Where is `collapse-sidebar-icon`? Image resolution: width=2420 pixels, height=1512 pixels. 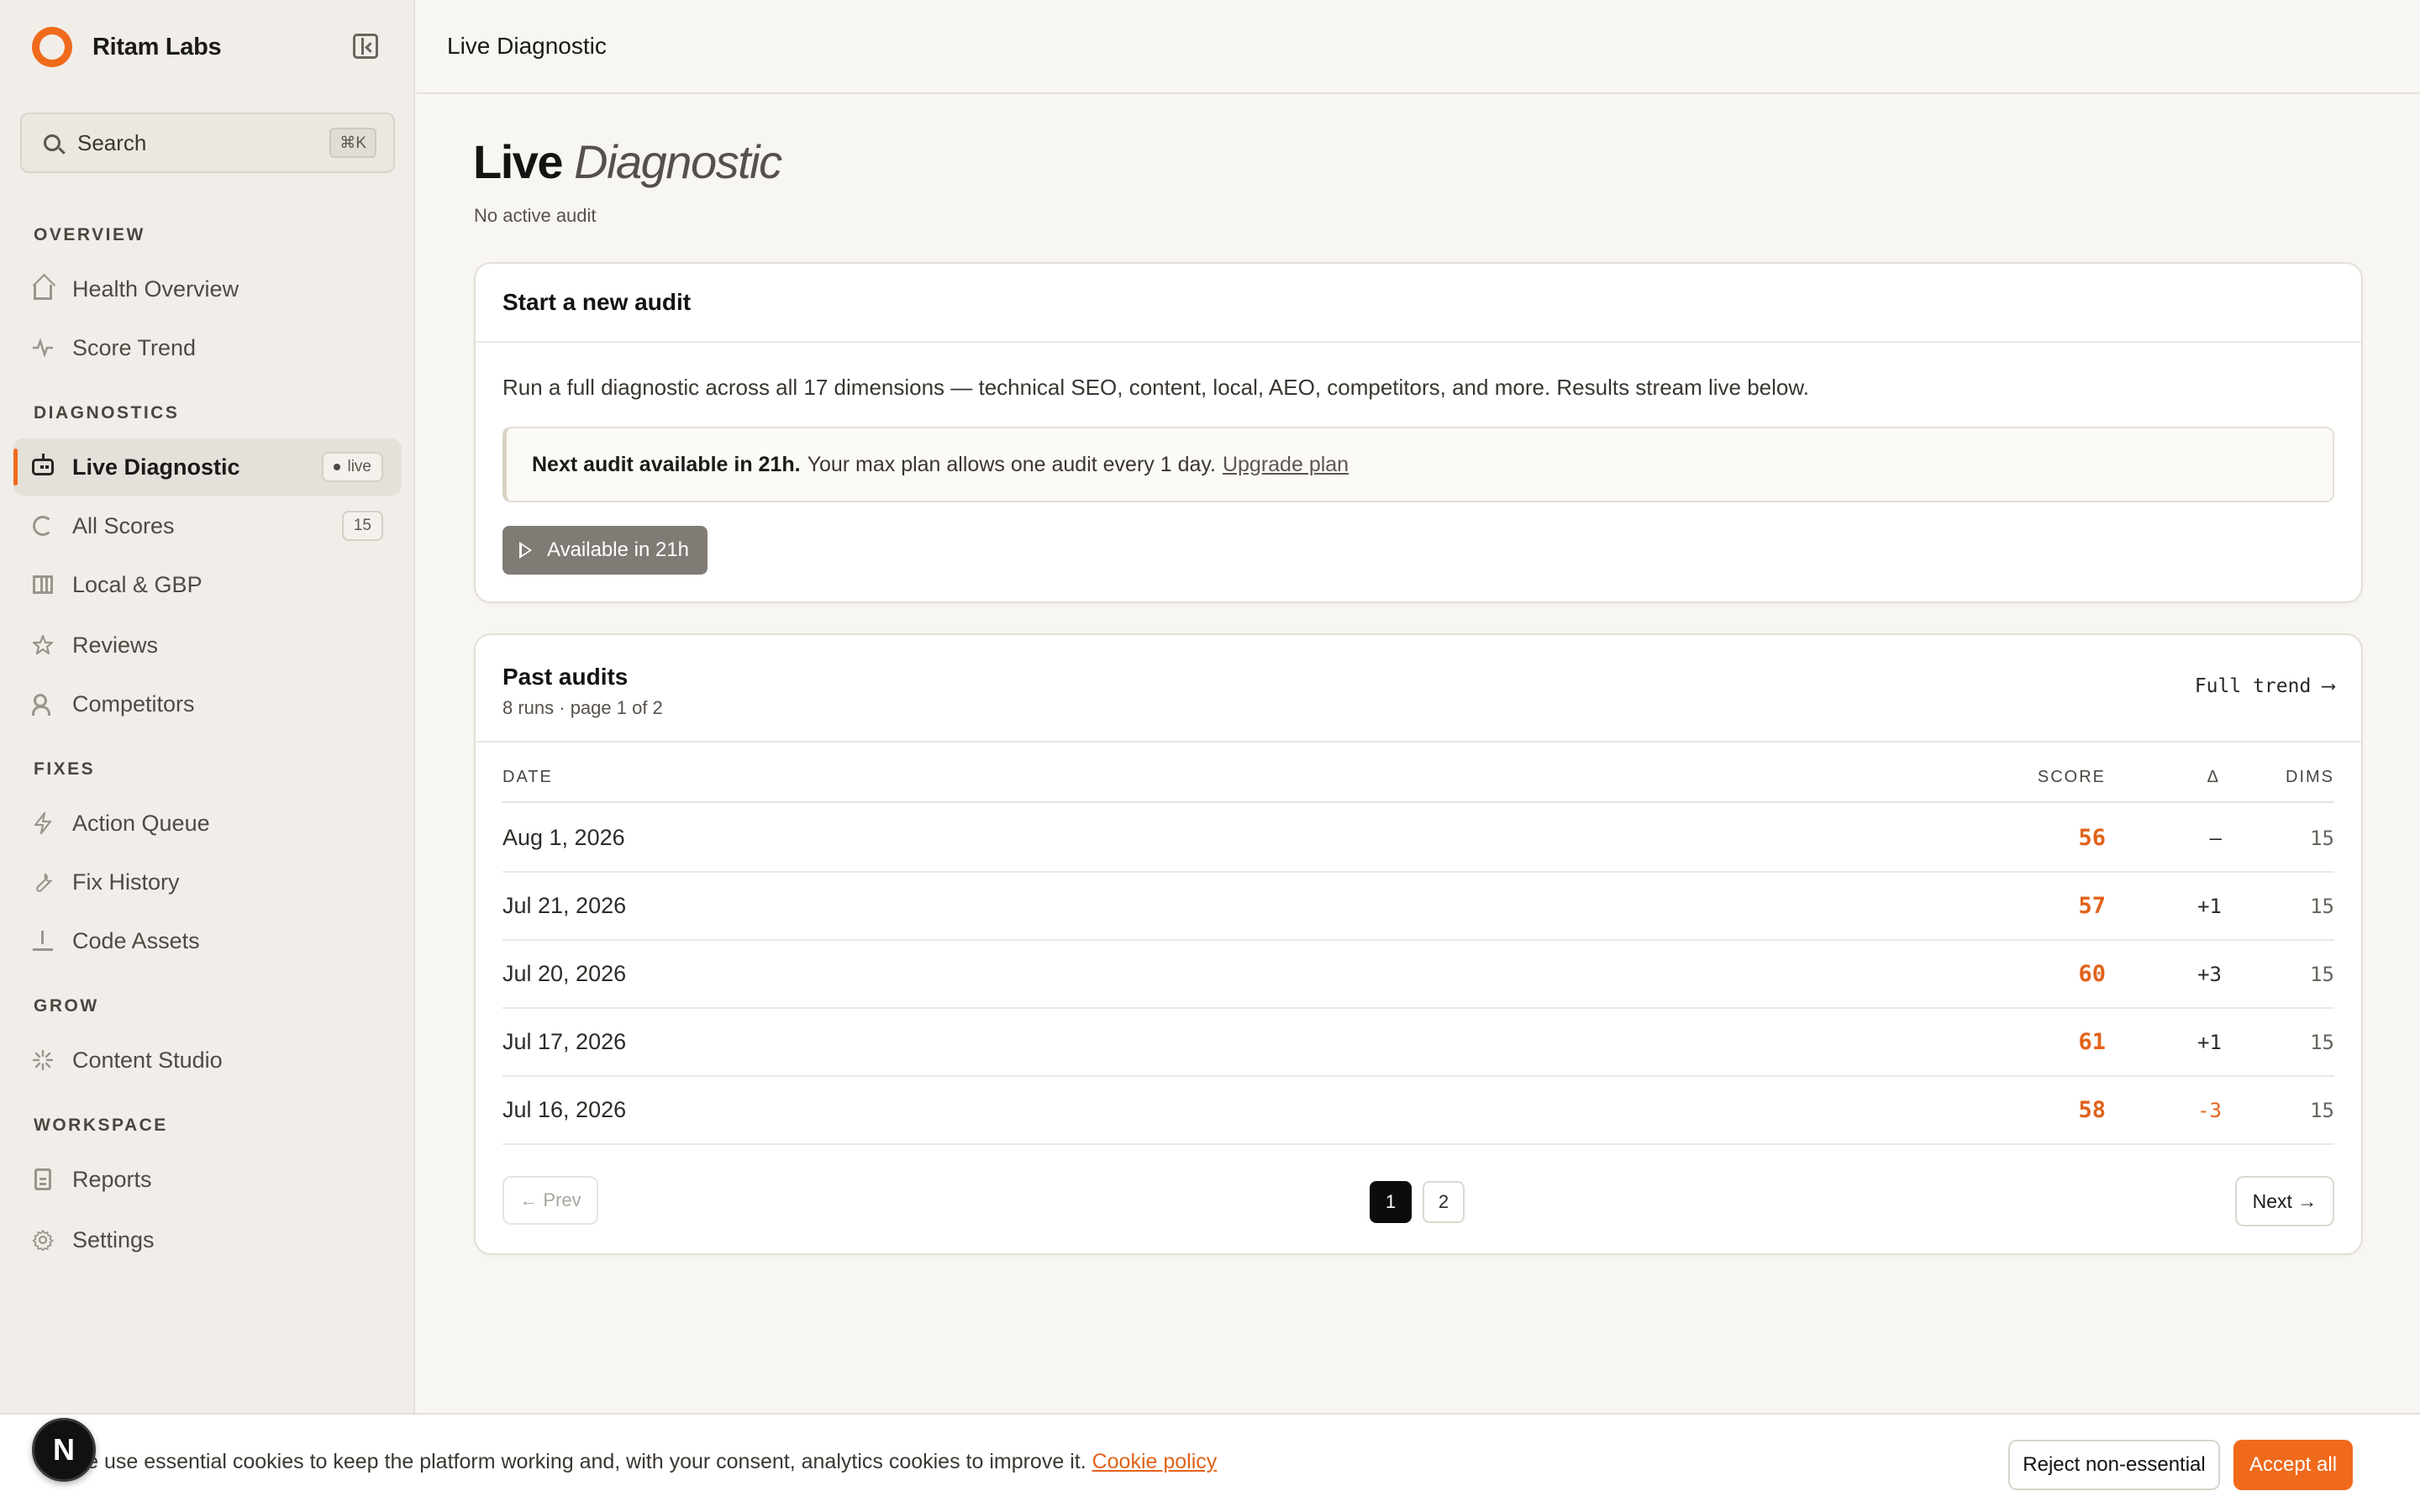 collapse-sidebar-icon is located at coordinates (366, 46).